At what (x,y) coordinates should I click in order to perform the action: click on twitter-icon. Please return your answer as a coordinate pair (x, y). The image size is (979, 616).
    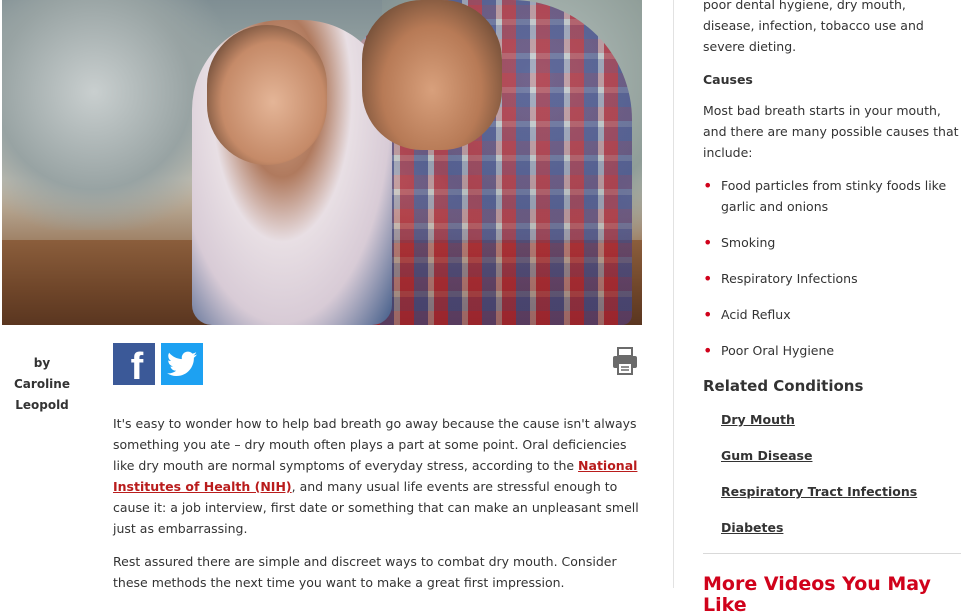
    Looking at the image, I should click on (182, 363).